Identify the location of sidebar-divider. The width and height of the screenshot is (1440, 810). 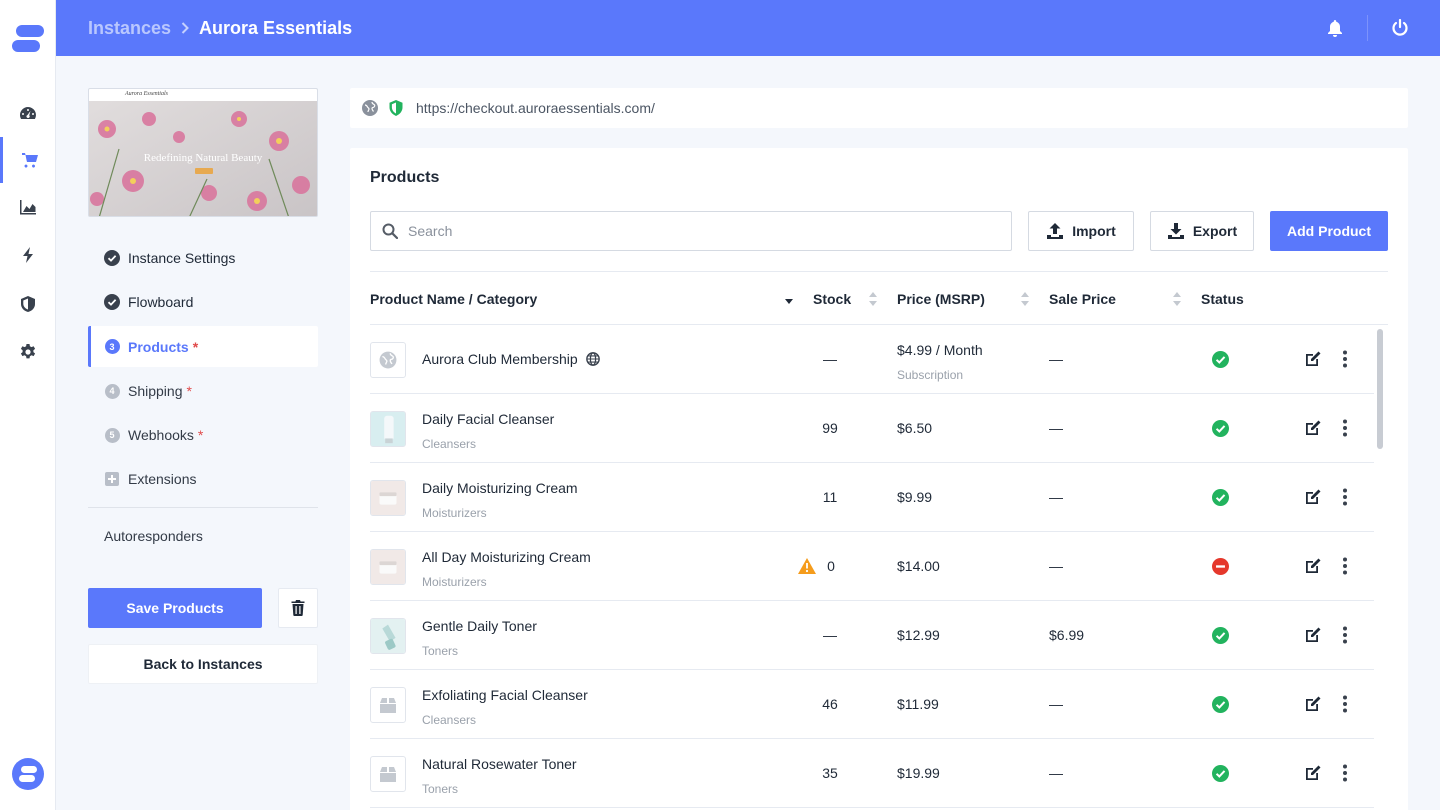
(203, 507).